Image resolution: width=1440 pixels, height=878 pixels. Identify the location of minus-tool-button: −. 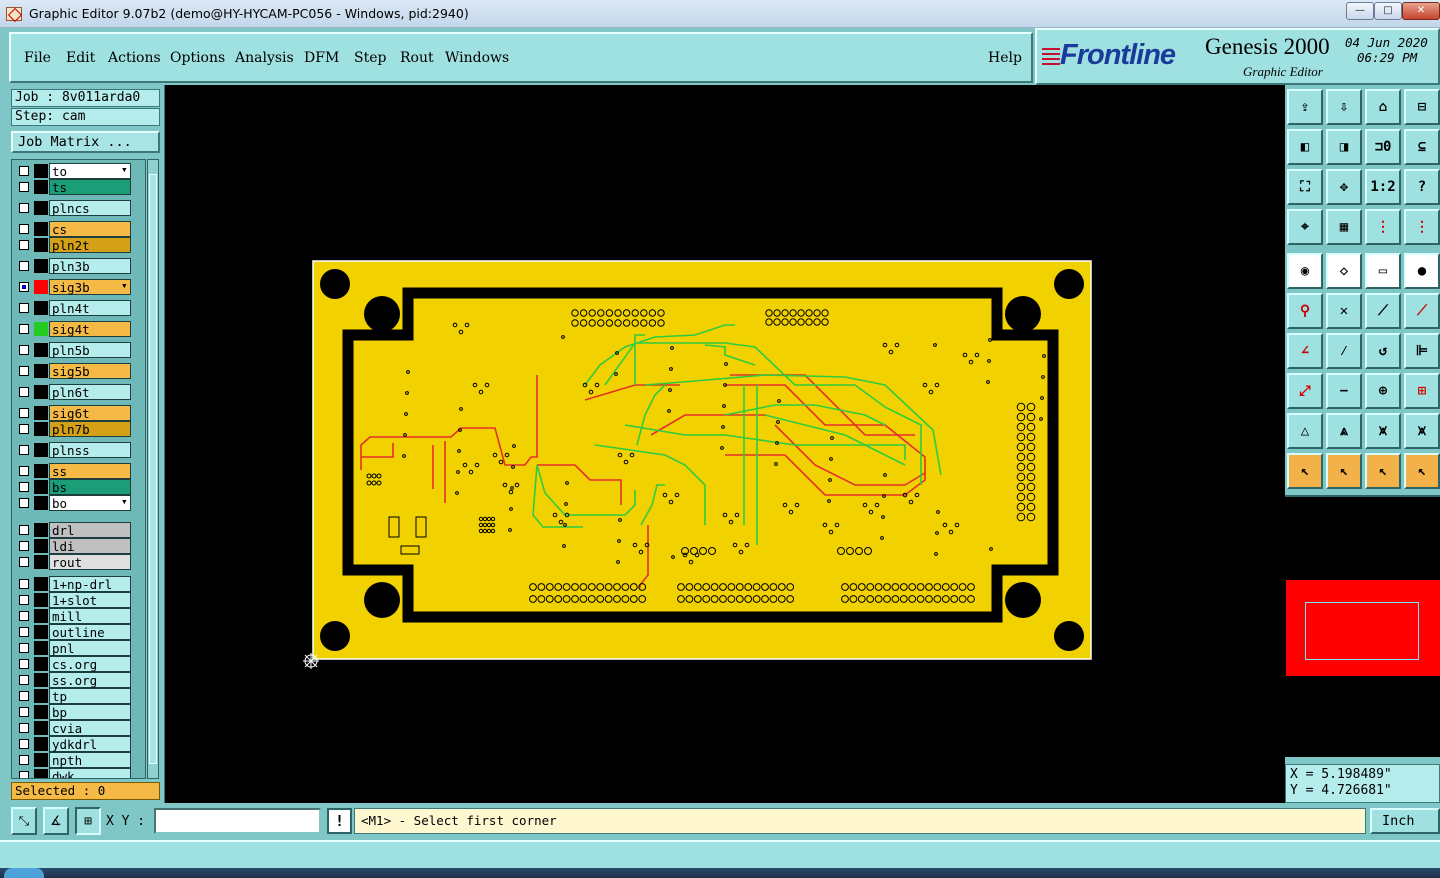
(1344, 391).